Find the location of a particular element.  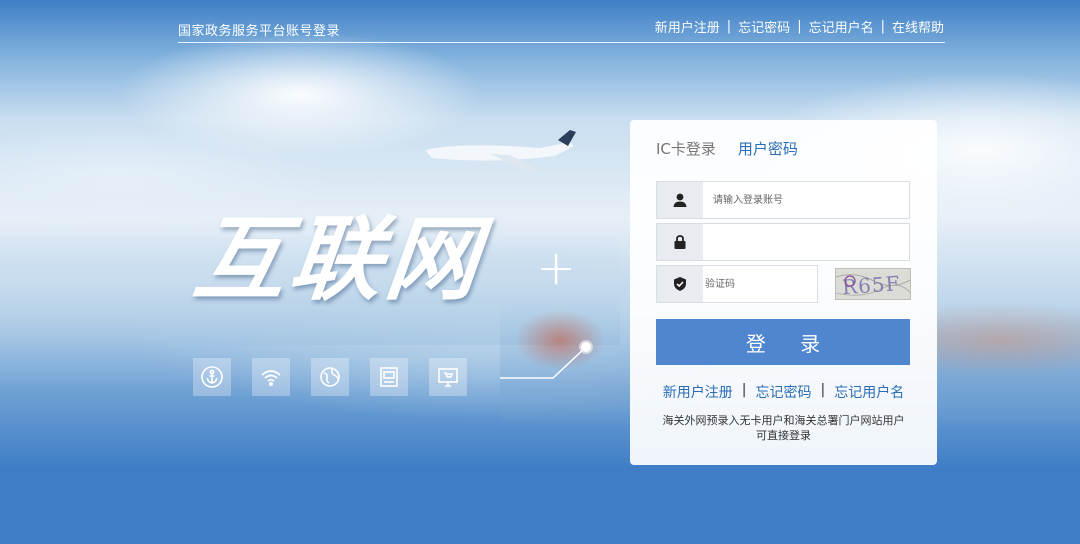

connector-line is located at coordinates (546, 359).